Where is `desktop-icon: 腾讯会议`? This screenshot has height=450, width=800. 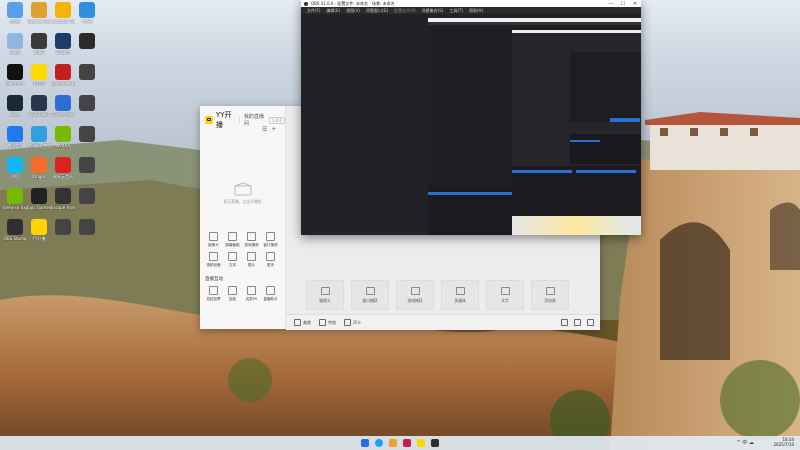 desktop-icon: 腾讯会议 is located at coordinates (15, 140).